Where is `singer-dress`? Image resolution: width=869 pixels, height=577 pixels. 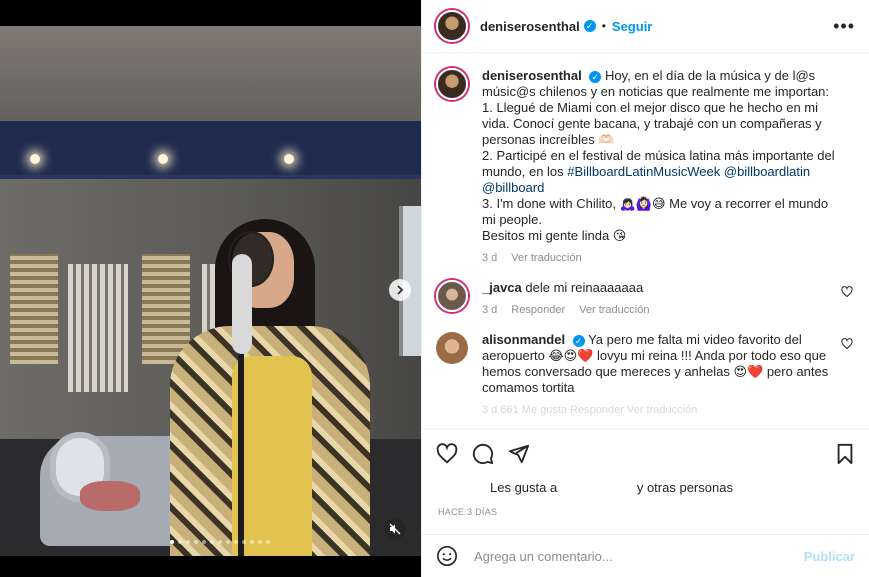
singer-dress is located at coordinates (272, 456).